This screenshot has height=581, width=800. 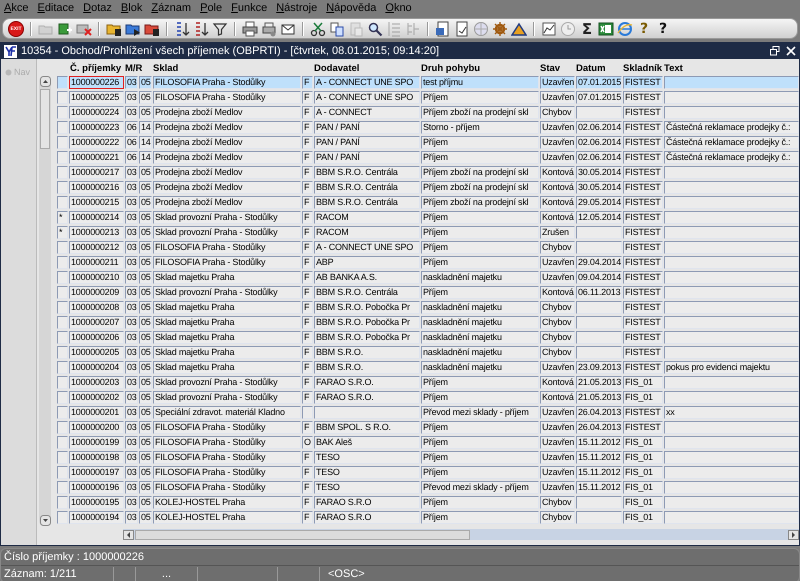 What do you see at coordinates (367, 68) in the screenshot?
I see `column-header: Dodavatel` at bounding box center [367, 68].